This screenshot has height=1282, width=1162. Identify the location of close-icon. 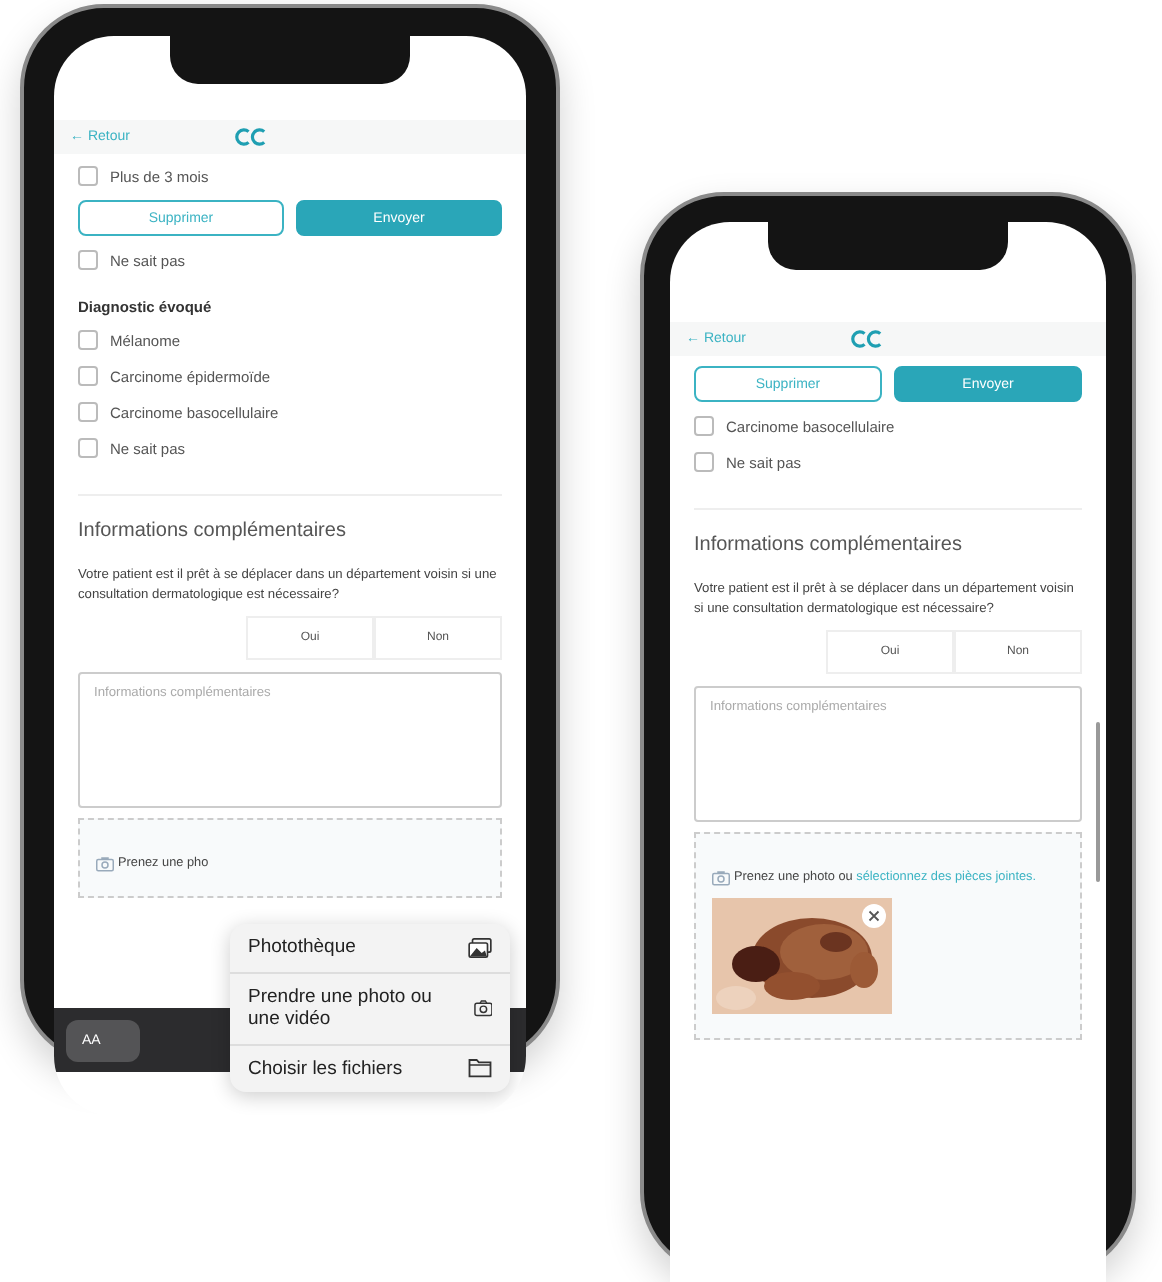
(874, 915).